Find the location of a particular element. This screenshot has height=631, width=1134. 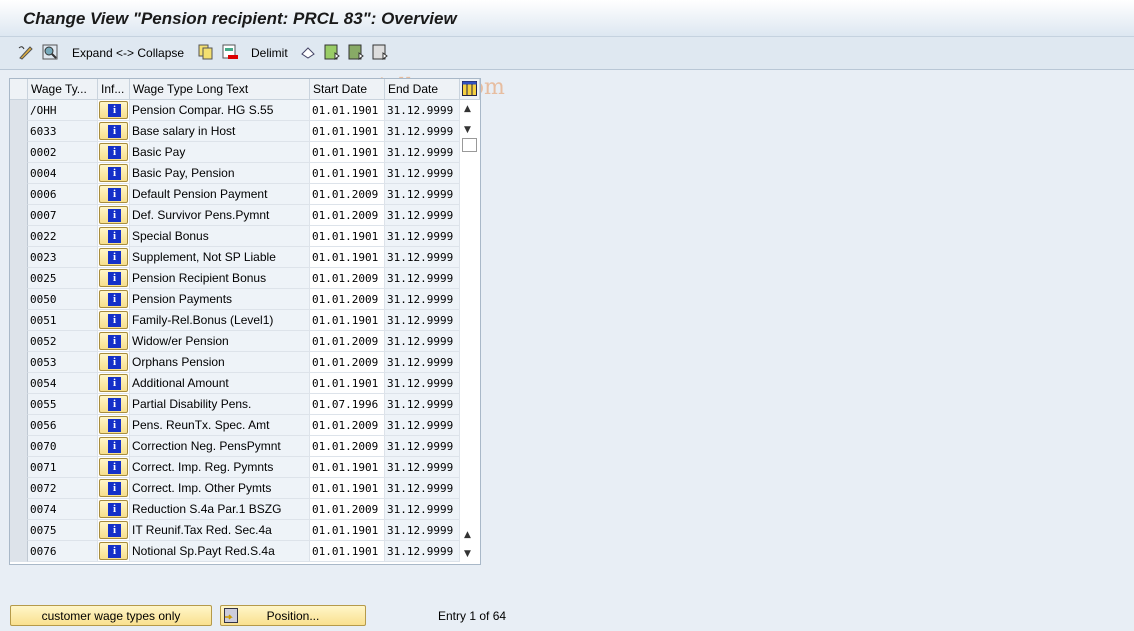

wage-type-cell: 0025 is located at coordinates (63, 278).